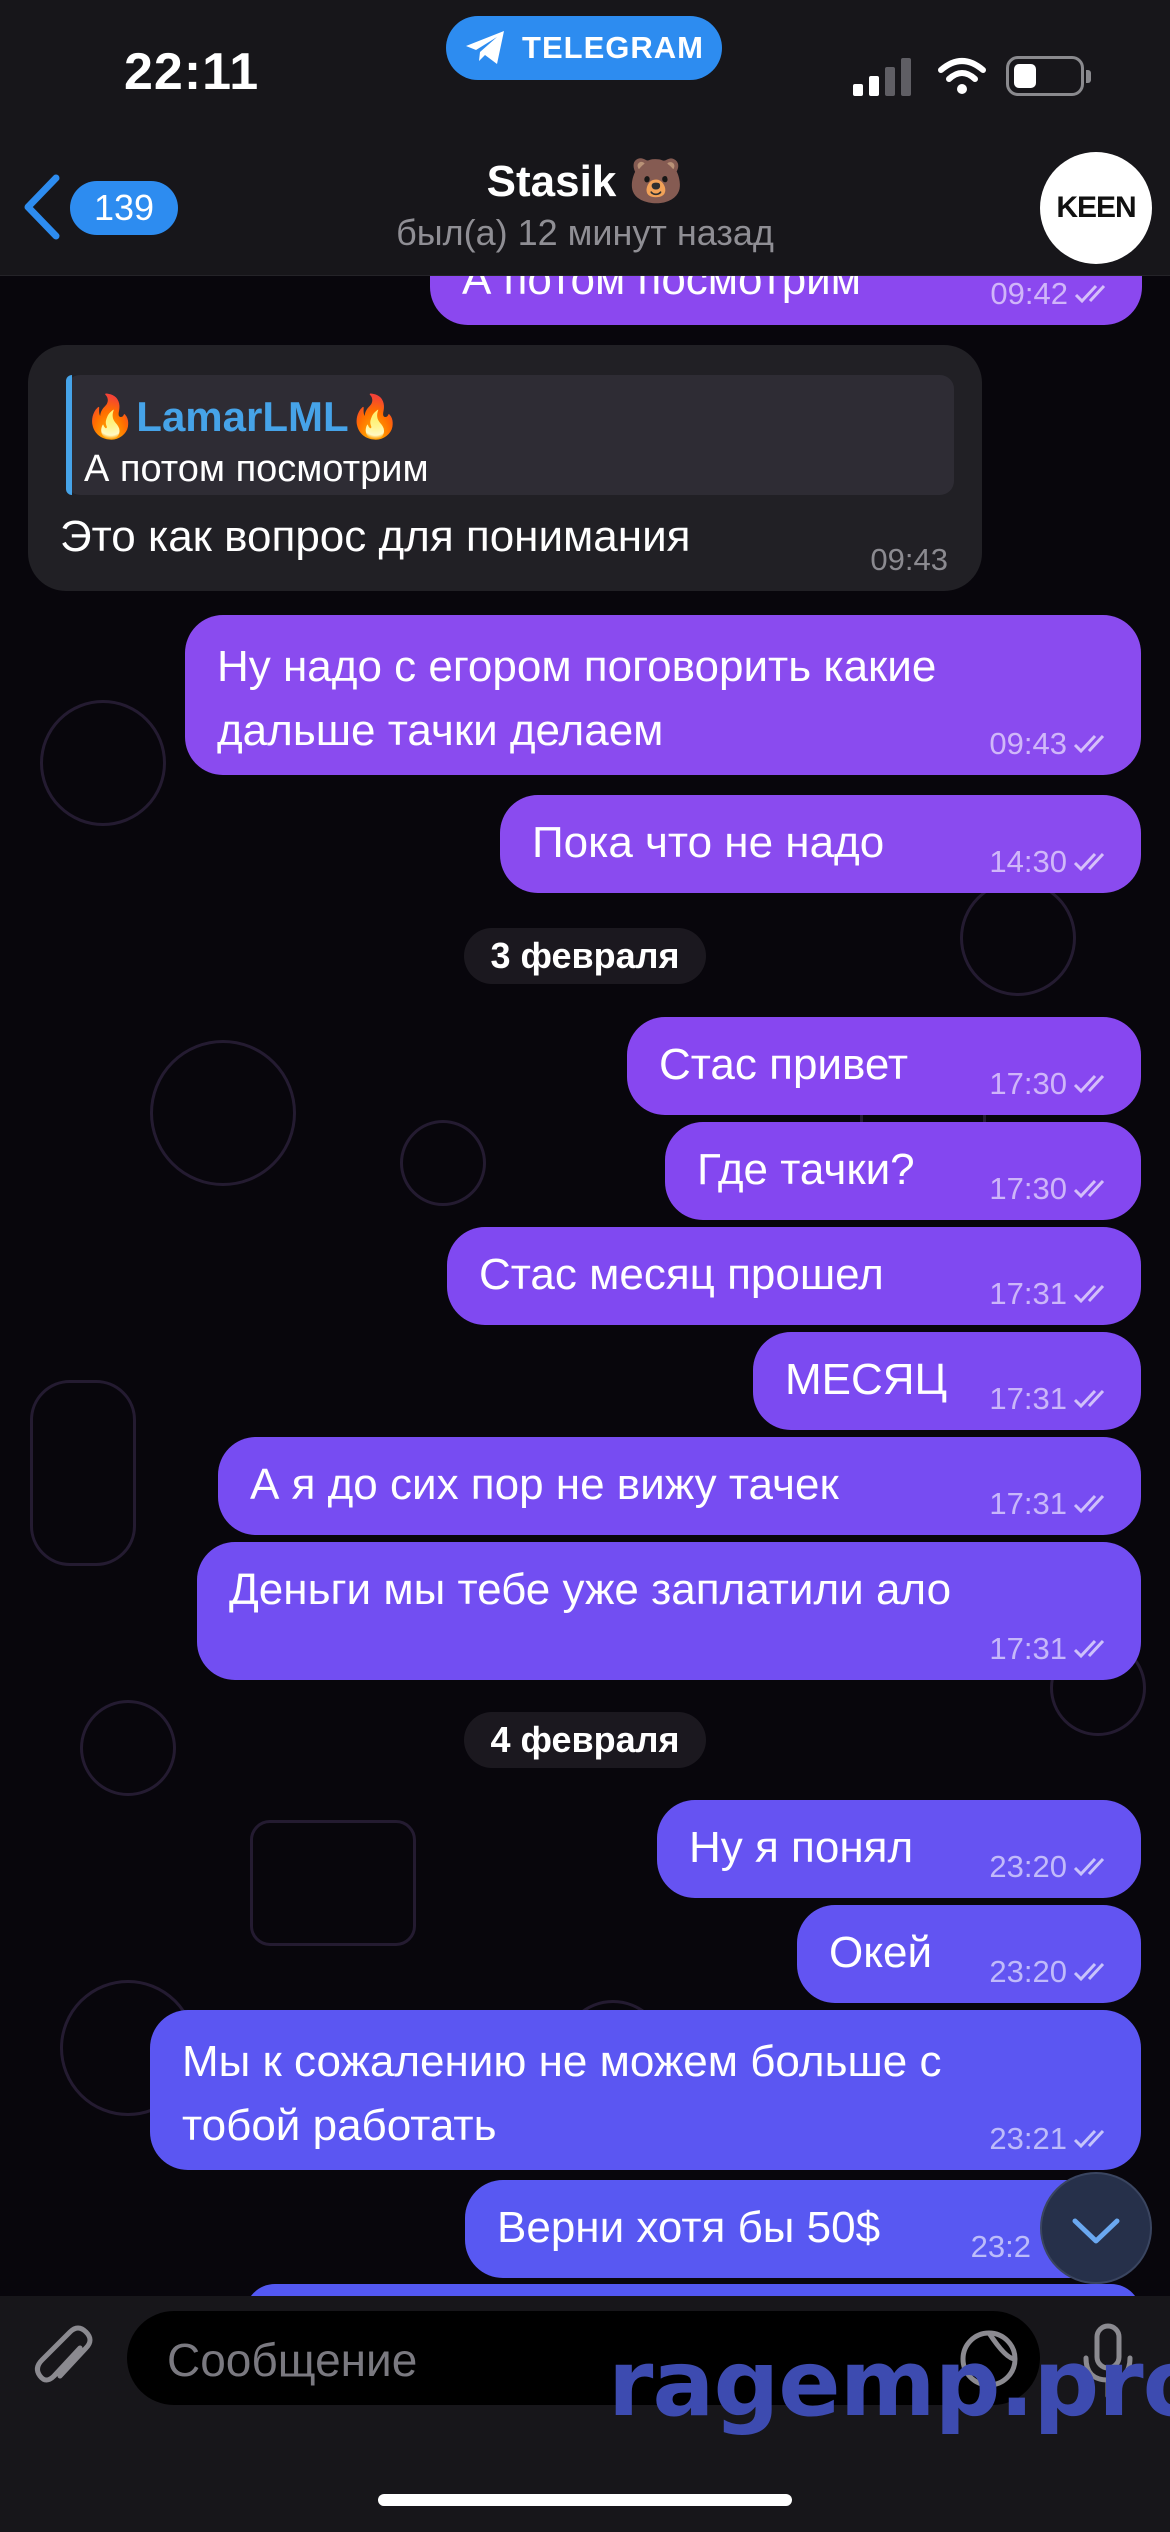 This screenshot has height=2532, width=1170. Describe the element at coordinates (801, 1847) in the screenshot. I see `message-text: Ну я понял` at that location.